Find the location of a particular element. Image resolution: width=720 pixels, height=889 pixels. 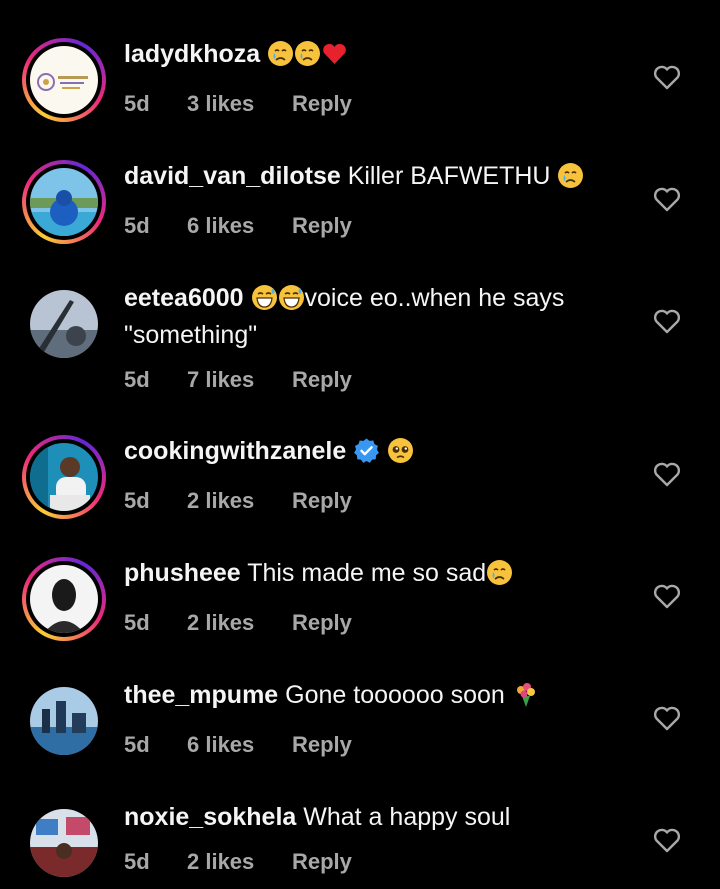

username: cookingwithzanele is located at coordinates (235, 451).